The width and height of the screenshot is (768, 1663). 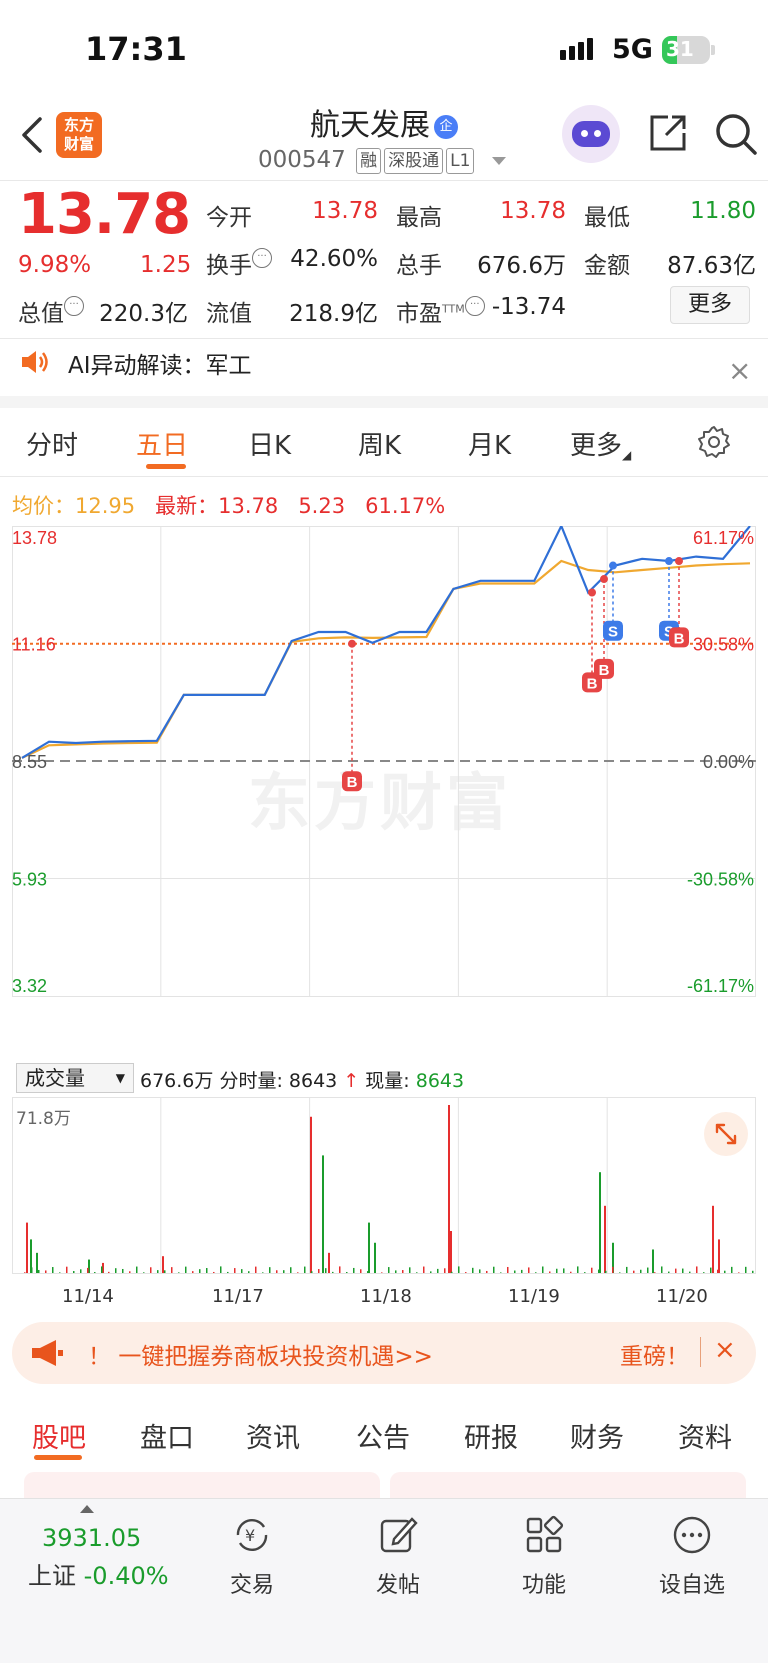 I want to click on signal-icon, so click(x=578, y=49).